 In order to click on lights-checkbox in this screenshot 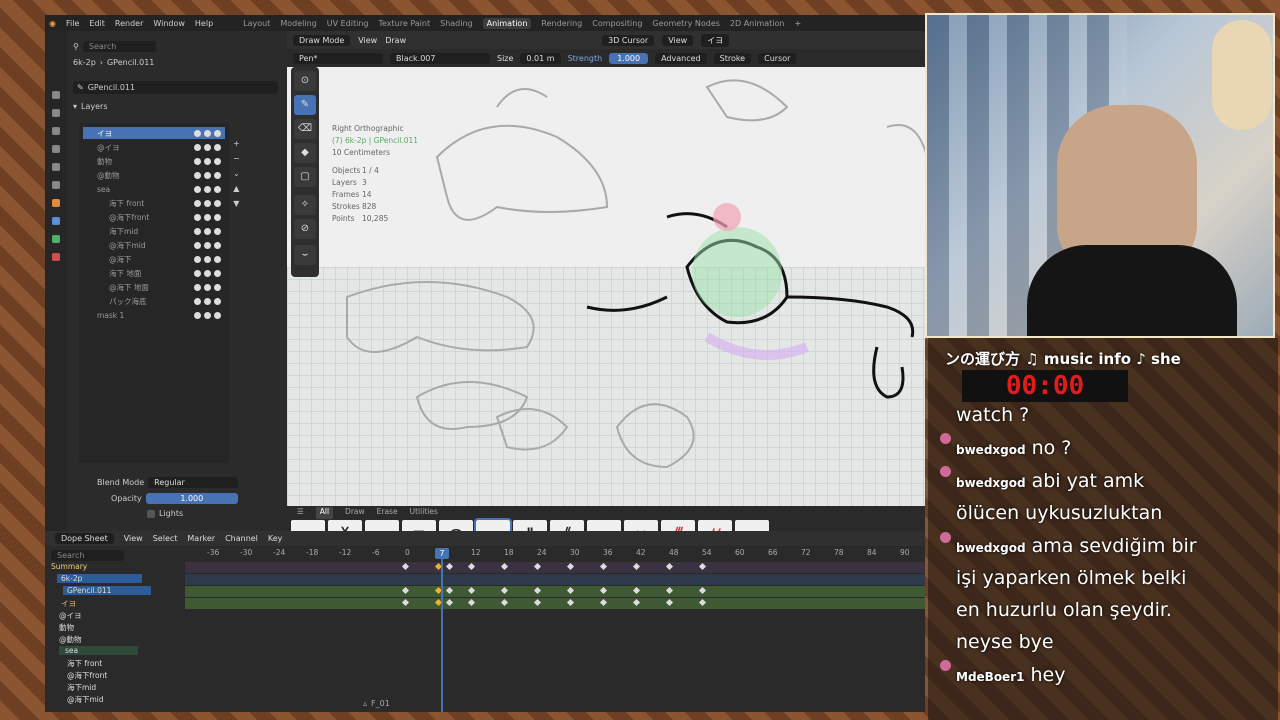, I will do `click(151, 513)`.